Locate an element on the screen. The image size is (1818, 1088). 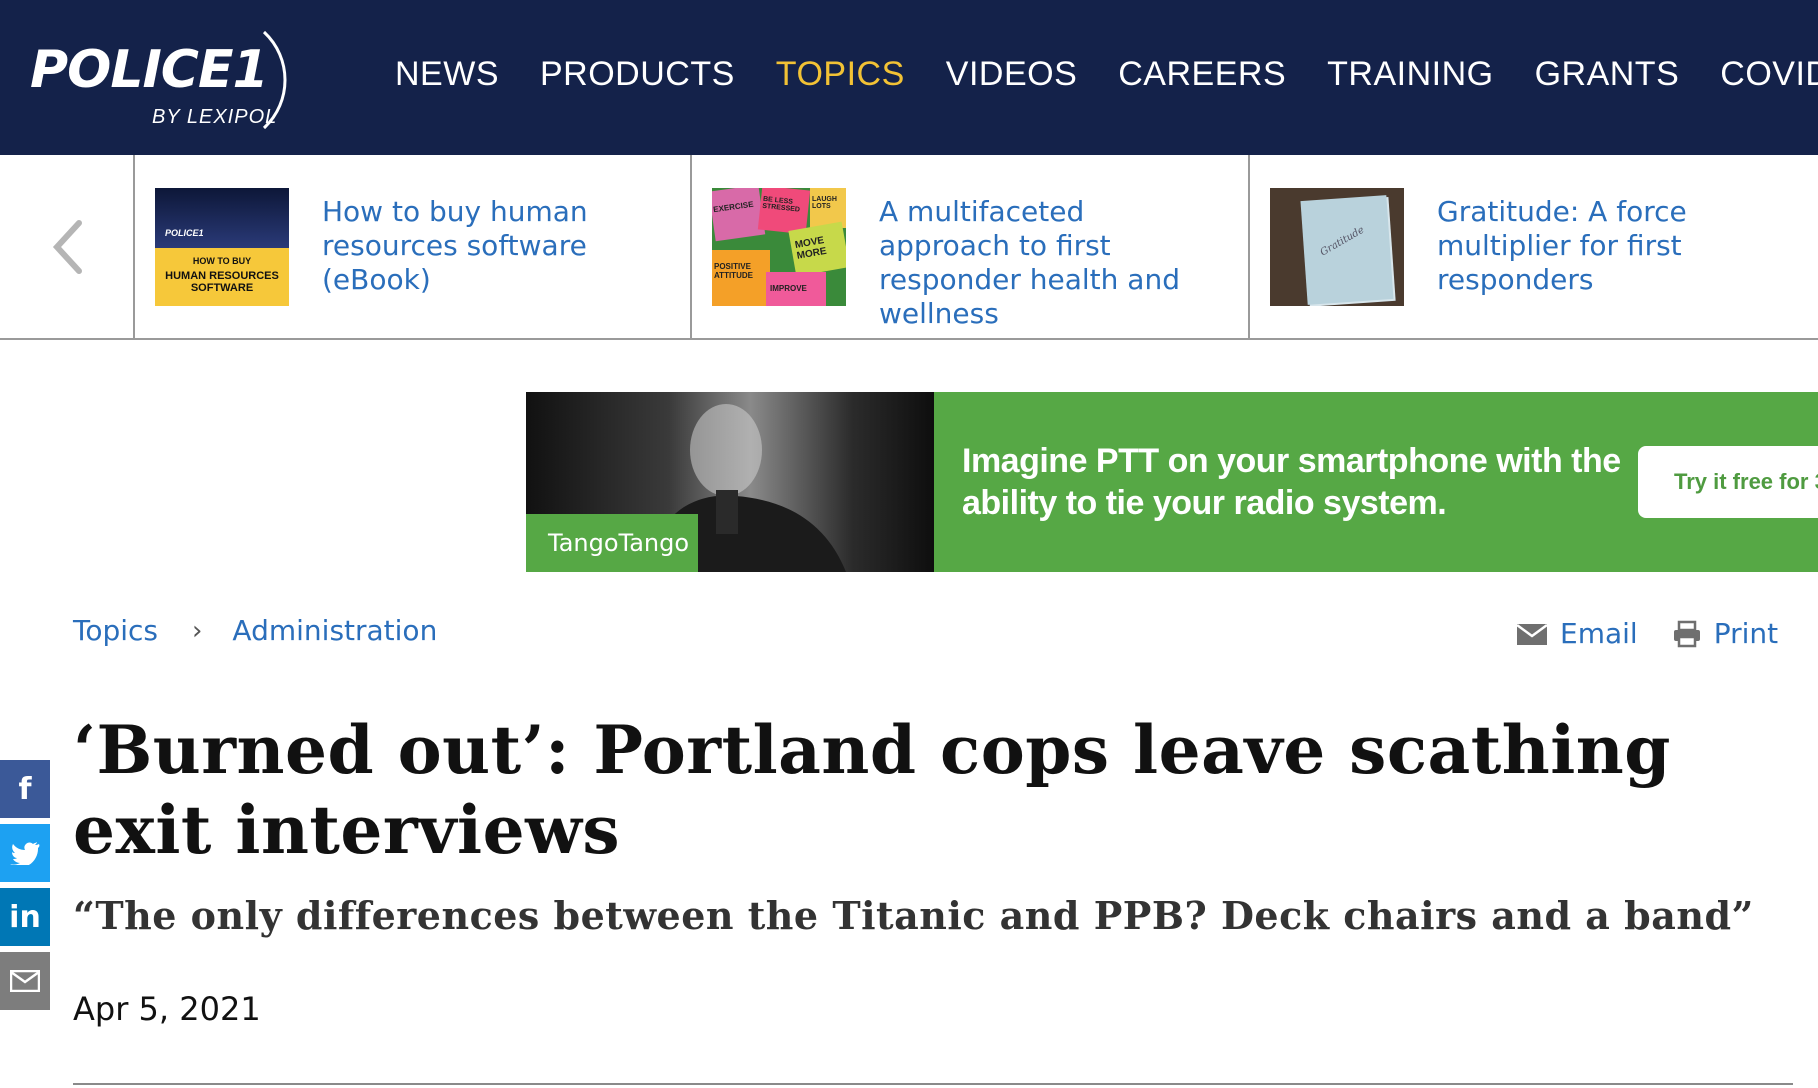
divider is located at coordinates (933, 1084).